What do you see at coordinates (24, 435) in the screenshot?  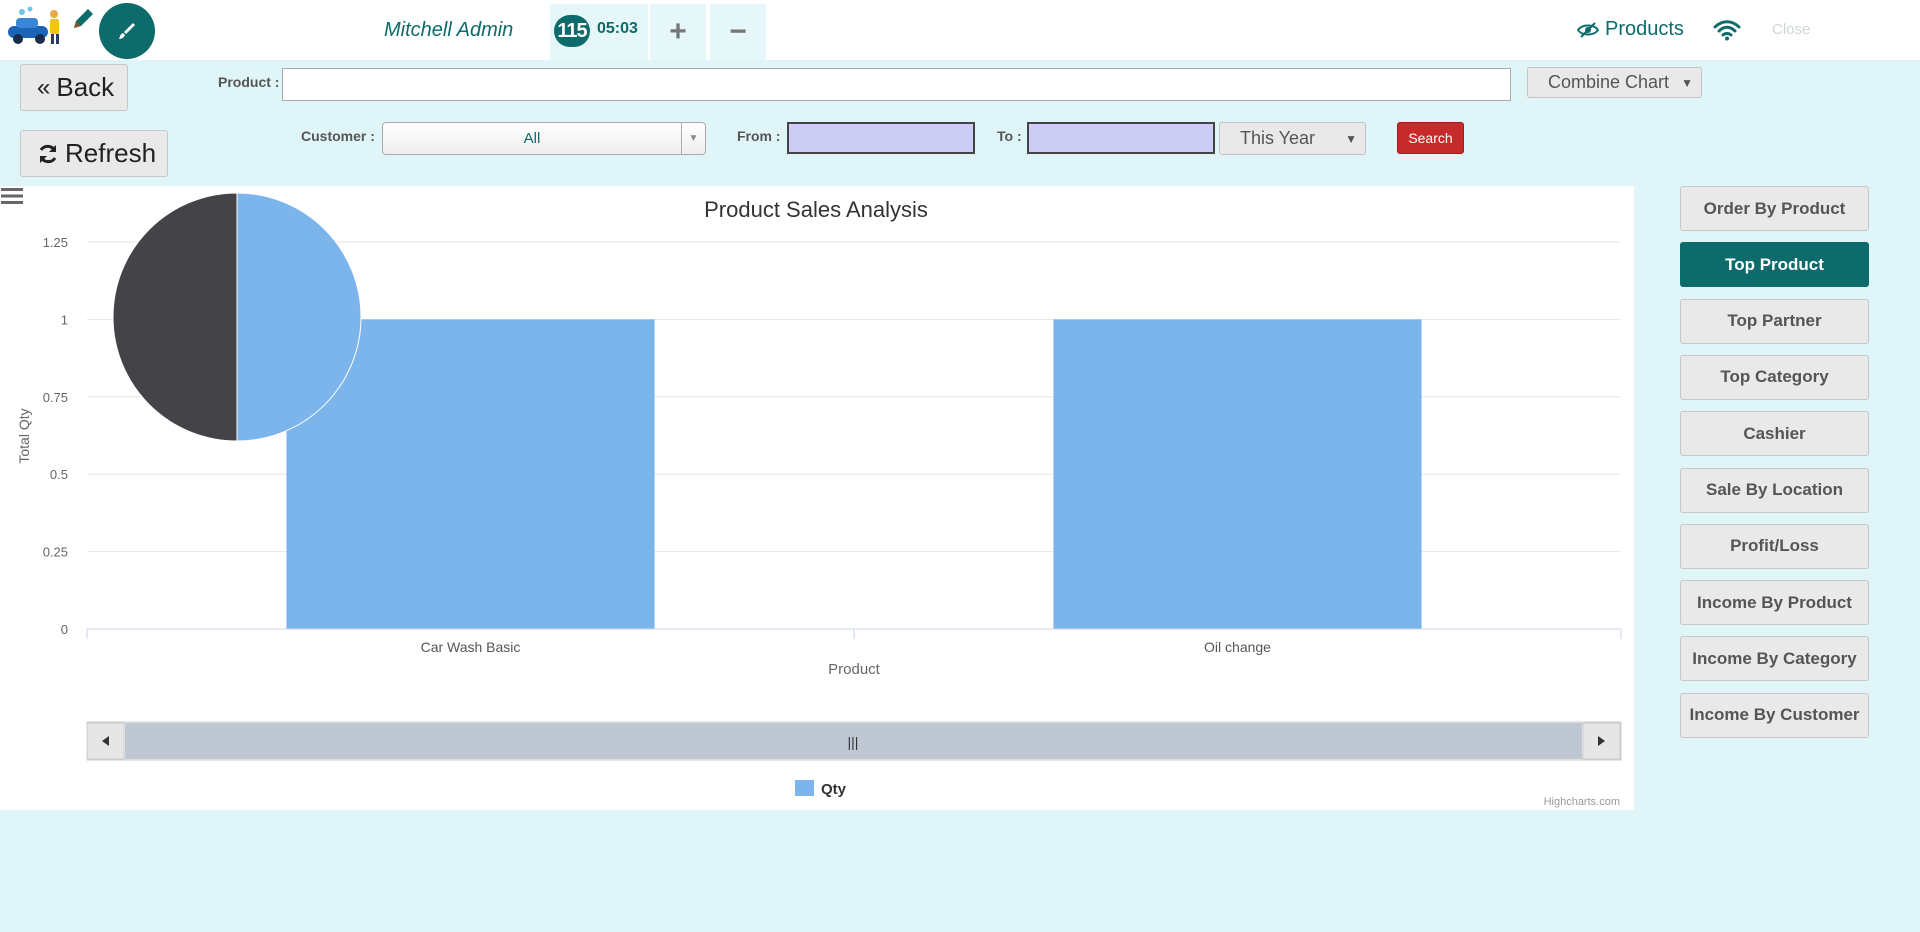 I see `y-axis-label: Total Qty` at bounding box center [24, 435].